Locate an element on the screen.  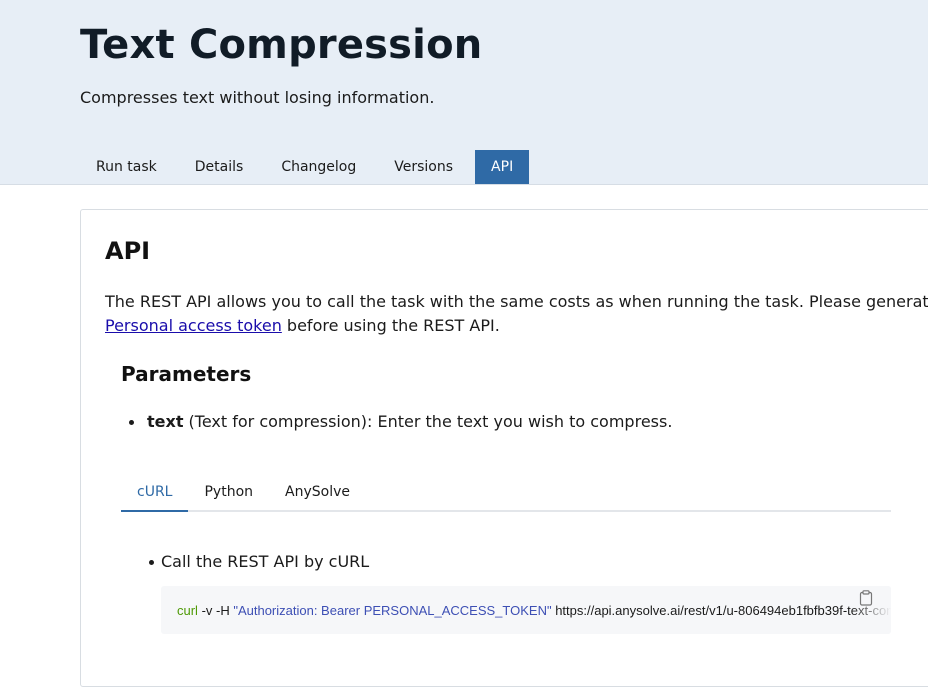
code-tab-python: Python is located at coordinates (228, 495).